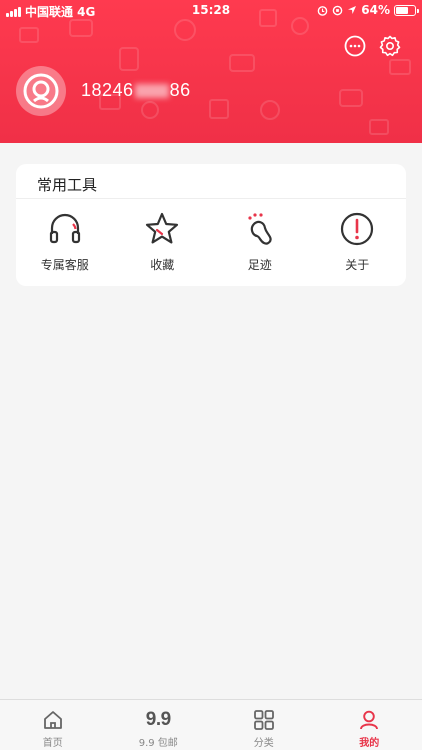 Image resolution: width=422 pixels, height=750 pixels. What do you see at coordinates (352, 10) in the screenshot?
I see `location-icon` at bounding box center [352, 10].